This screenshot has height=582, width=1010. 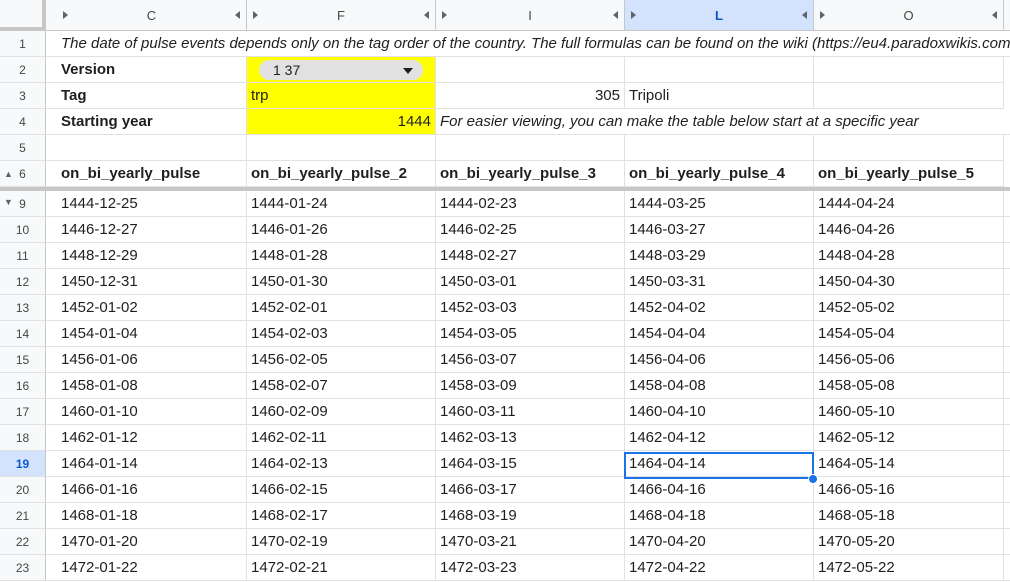 What do you see at coordinates (341, 308) in the screenshot?
I see `date-cell: 1452-02-01` at bounding box center [341, 308].